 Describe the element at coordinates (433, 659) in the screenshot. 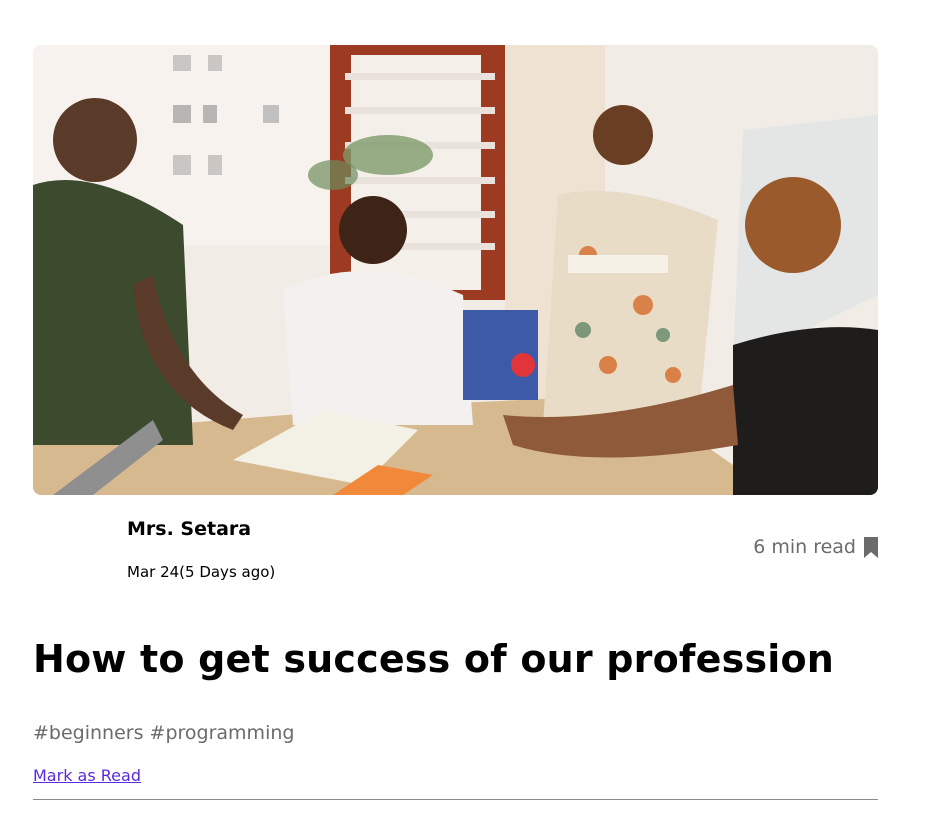

I see `post-title: How to get success of our profession` at that location.